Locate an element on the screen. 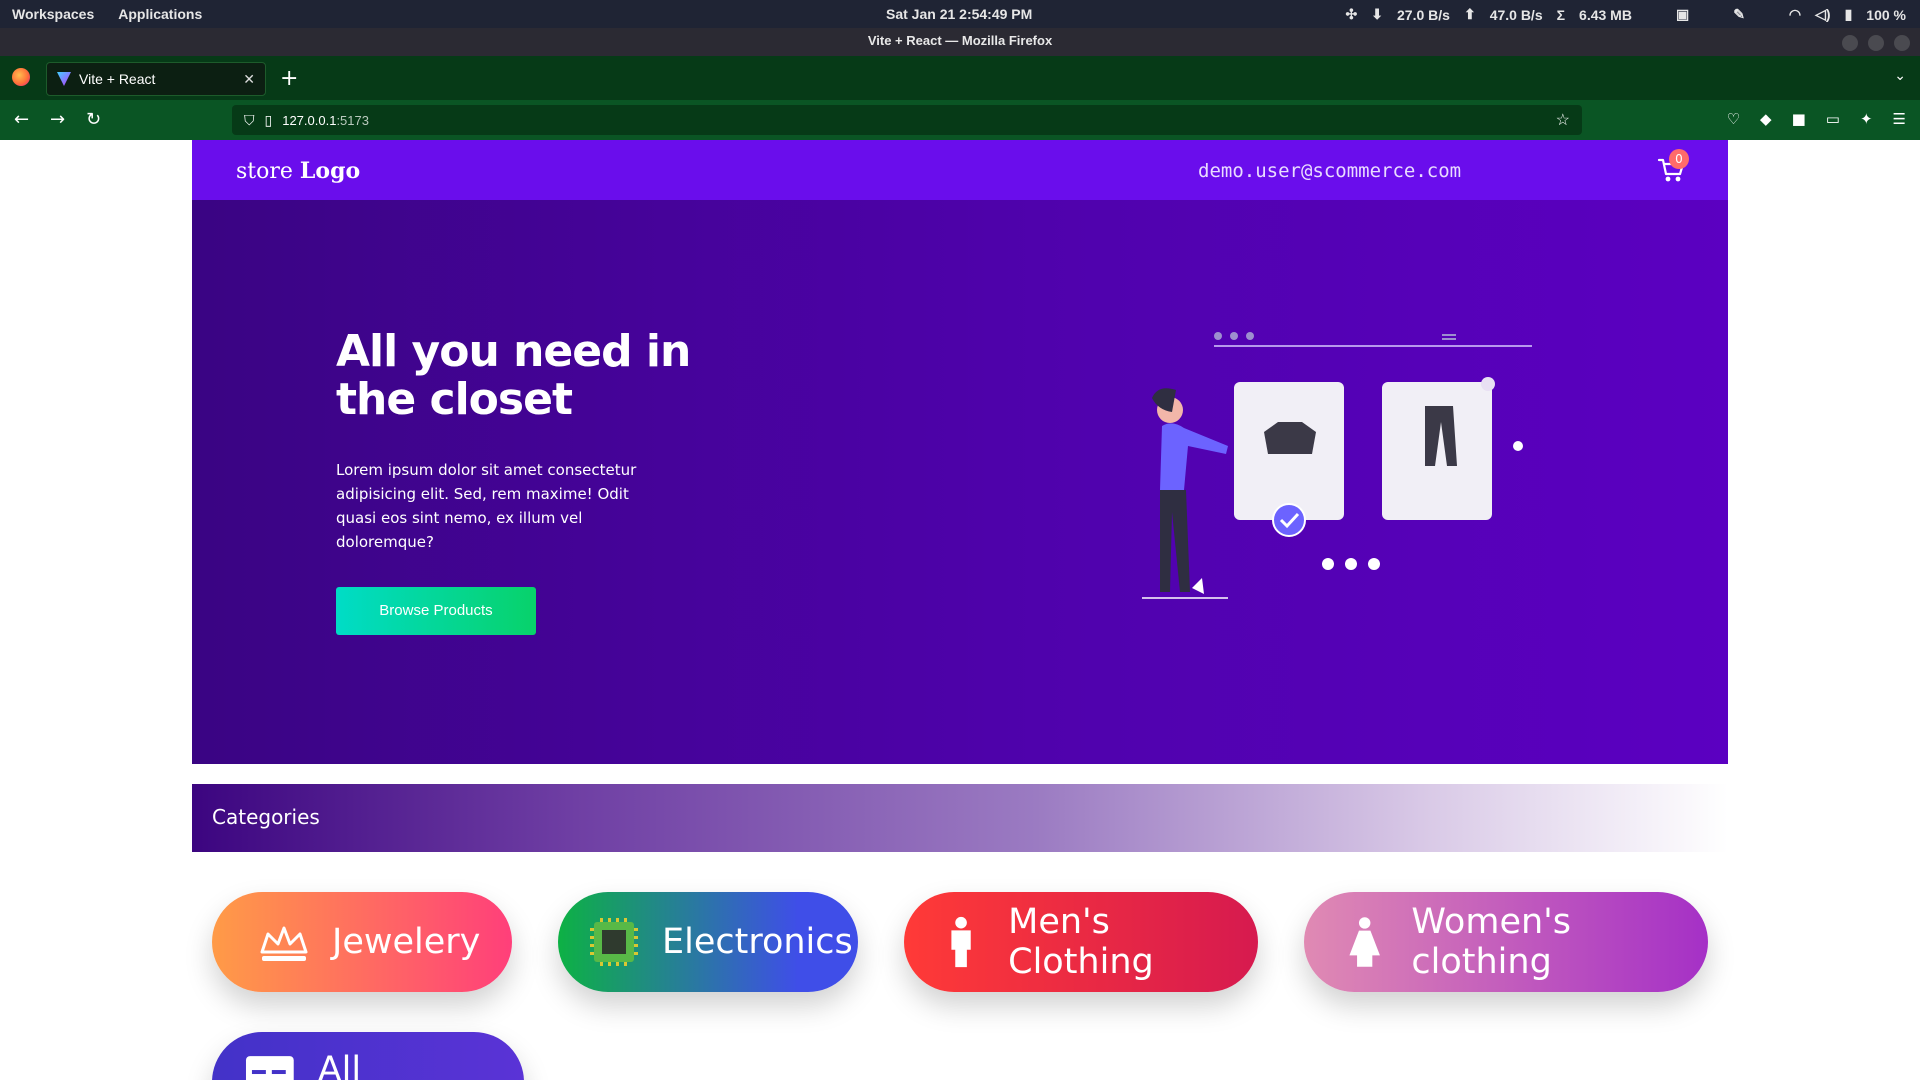 This screenshot has height=1080, width=1920. back-button: ← is located at coordinates (21, 119).